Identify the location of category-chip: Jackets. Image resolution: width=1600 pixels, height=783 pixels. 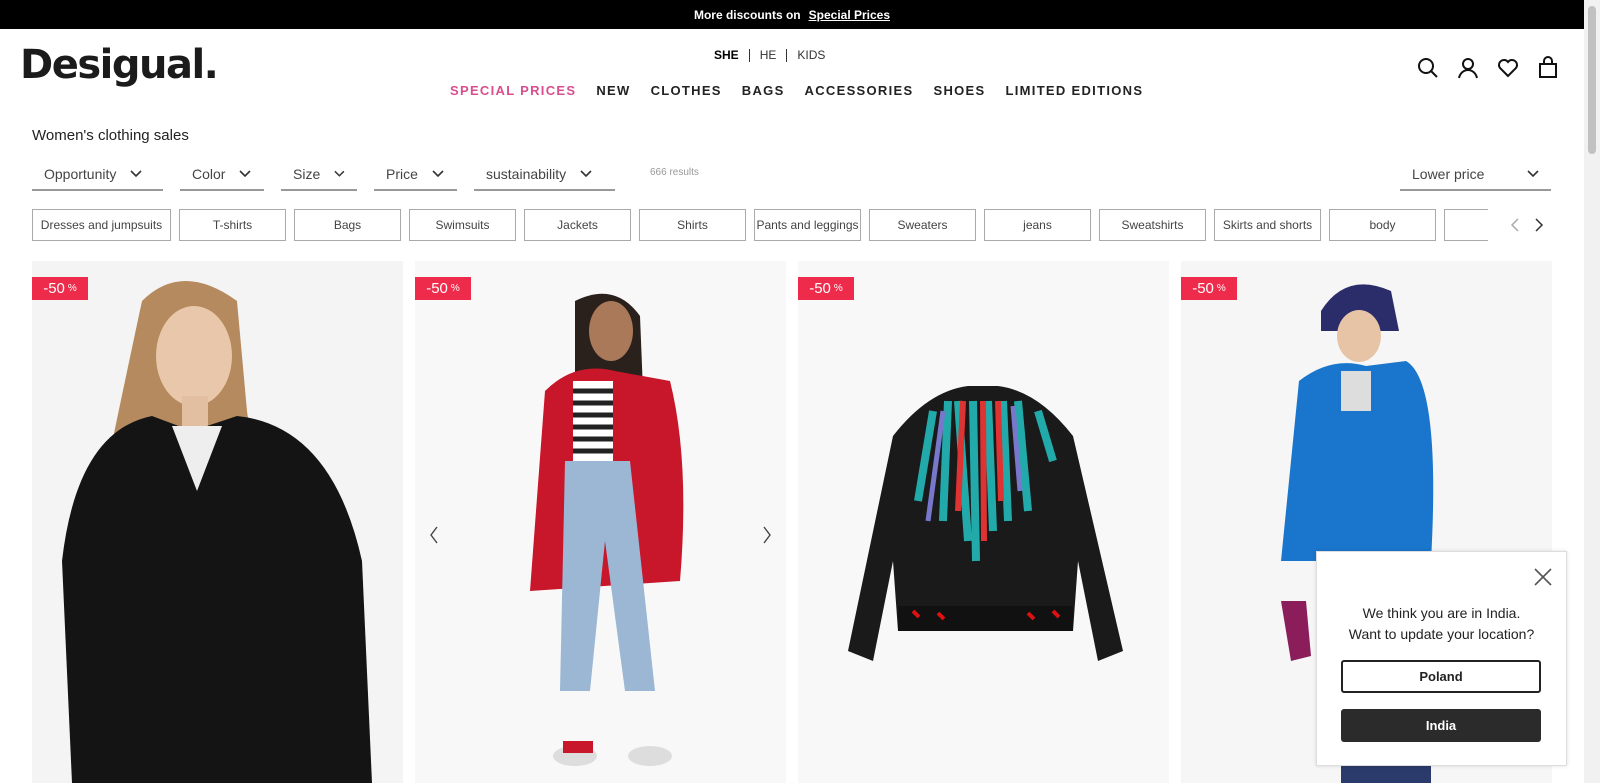
(577, 225).